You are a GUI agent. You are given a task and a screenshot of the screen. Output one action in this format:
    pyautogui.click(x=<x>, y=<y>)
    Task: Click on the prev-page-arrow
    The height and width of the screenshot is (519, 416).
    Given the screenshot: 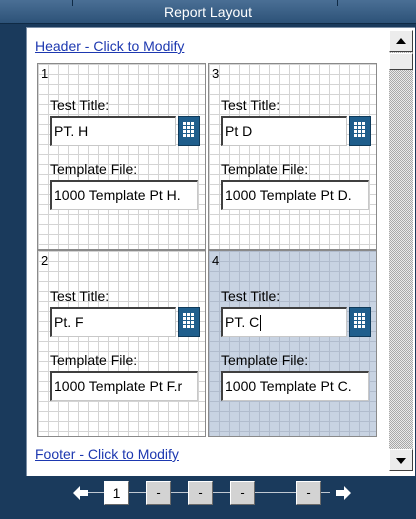 What is the action you would take?
    pyautogui.click(x=80, y=493)
    